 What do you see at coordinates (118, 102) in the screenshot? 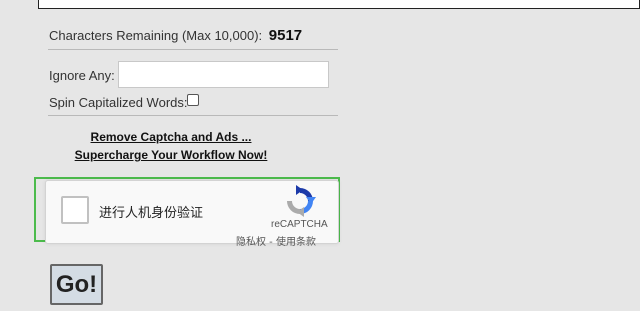
I see `spin-capitalized-label: Spin Capitalized Words:` at bounding box center [118, 102].